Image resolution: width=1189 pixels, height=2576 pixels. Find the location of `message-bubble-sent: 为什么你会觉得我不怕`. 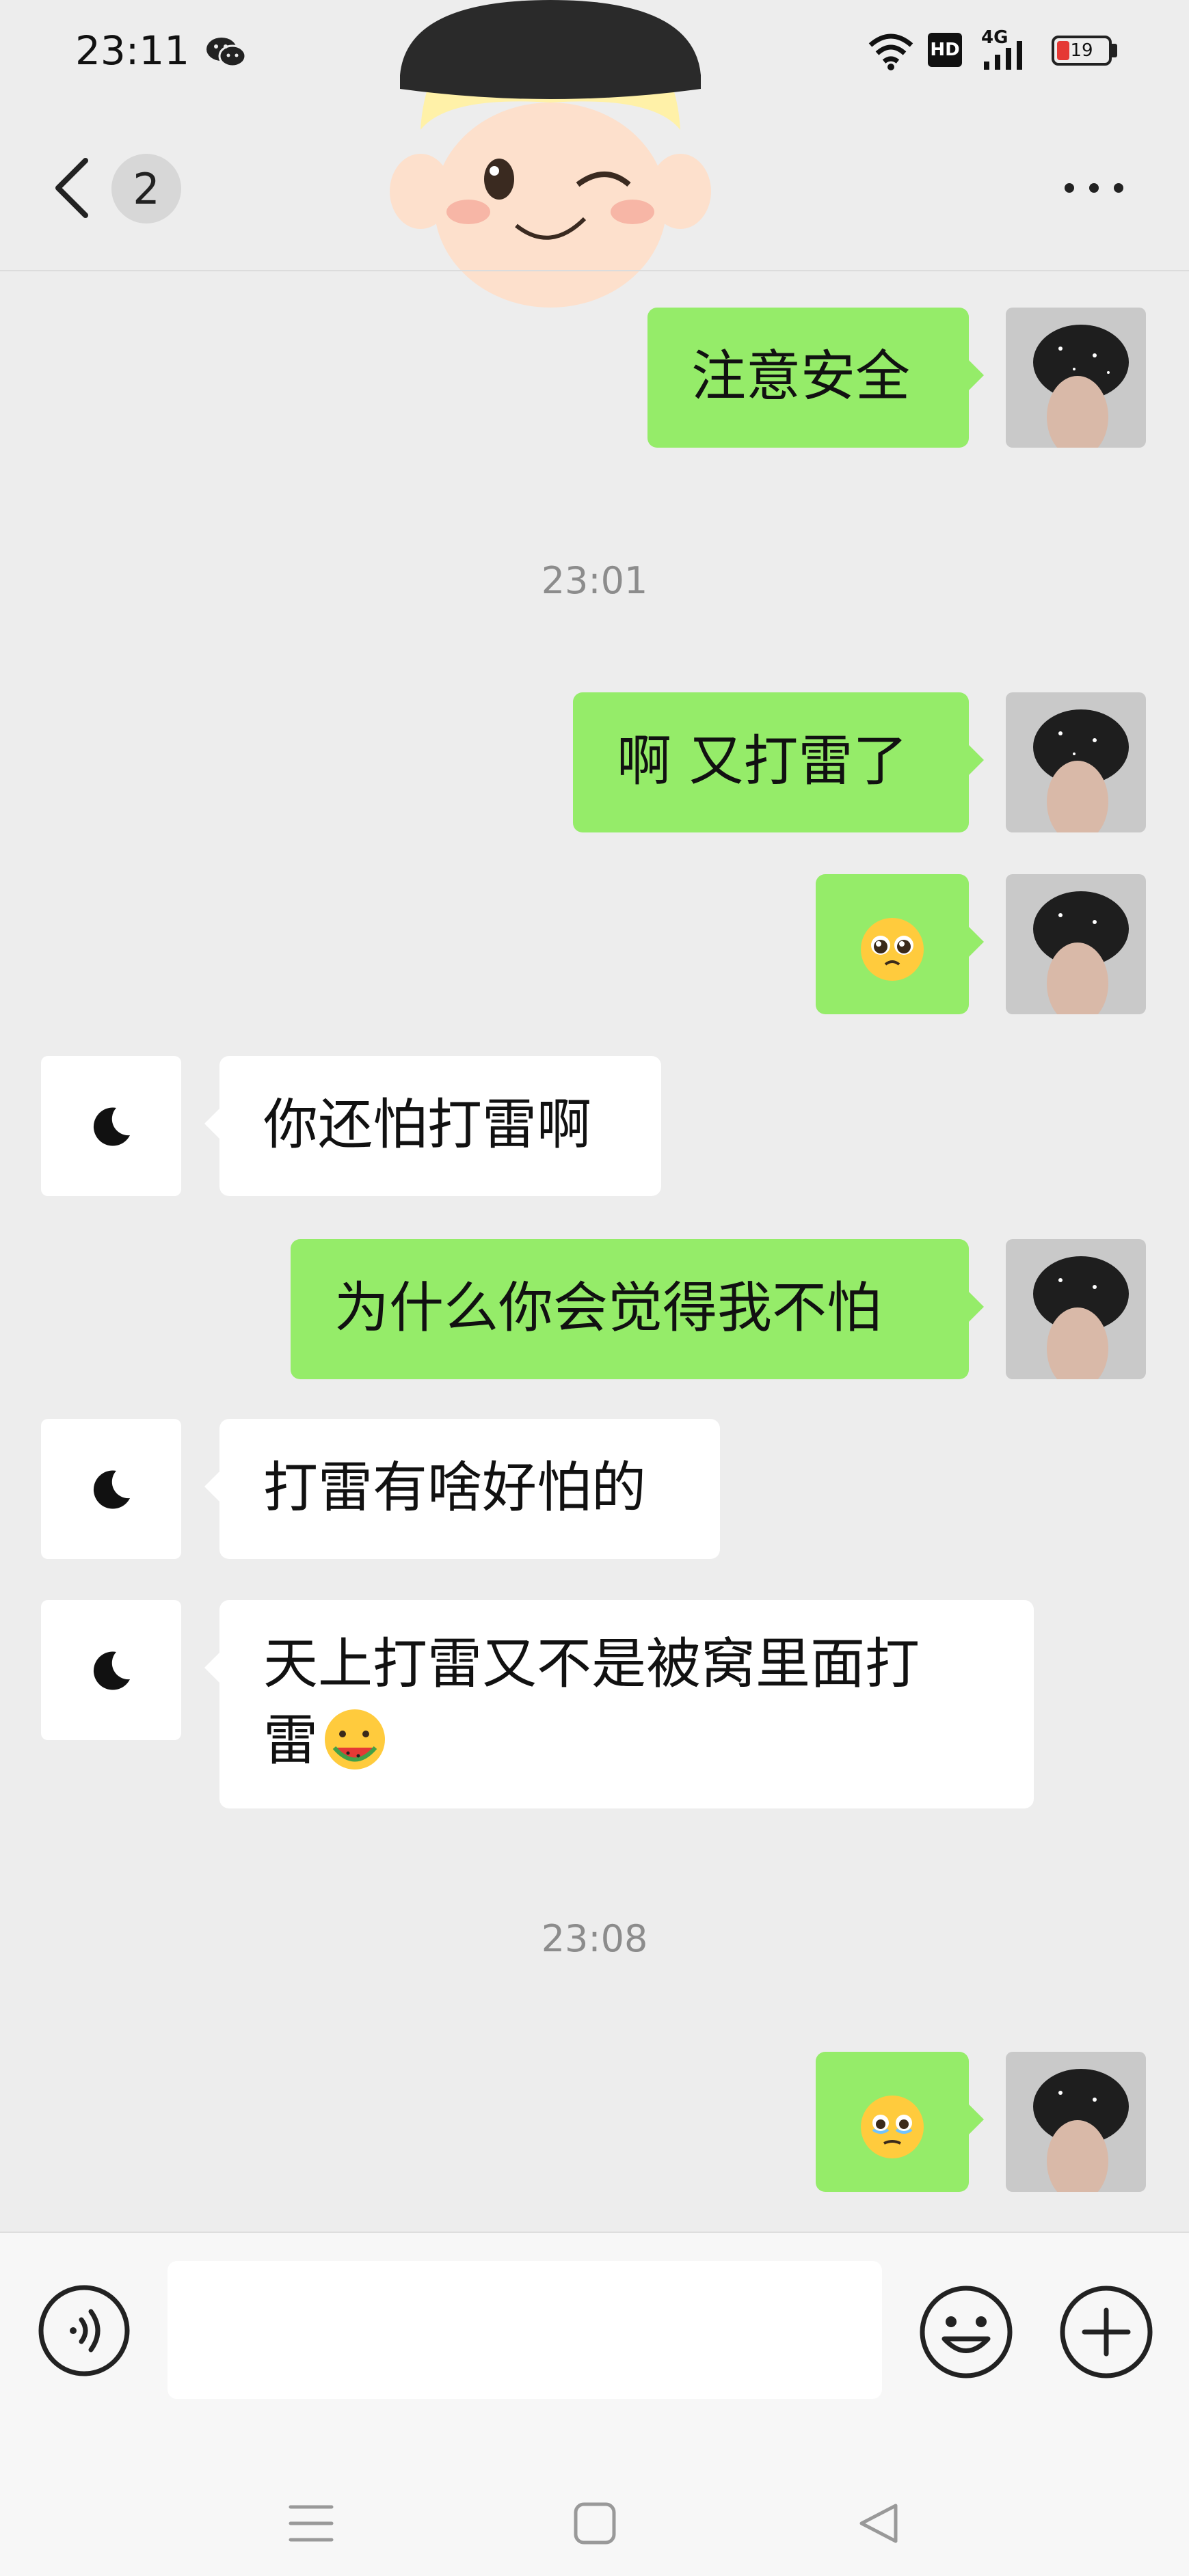

message-bubble-sent: 为什么你会觉得我不怕 is located at coordinates (637, 1309).